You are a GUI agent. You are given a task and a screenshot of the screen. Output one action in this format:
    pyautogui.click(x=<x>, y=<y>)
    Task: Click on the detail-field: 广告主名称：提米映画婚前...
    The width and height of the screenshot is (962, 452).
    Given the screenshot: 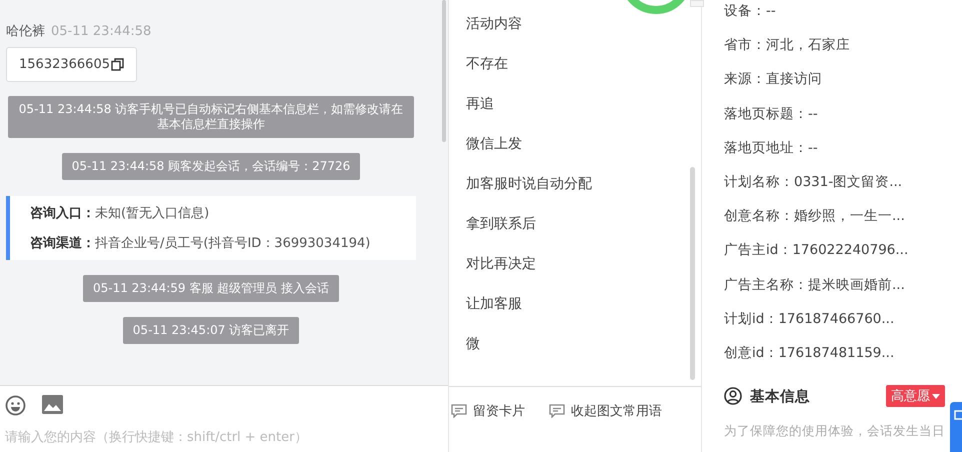 What is the action you would take?
    pyautogui.click(x=843, y=287)
    